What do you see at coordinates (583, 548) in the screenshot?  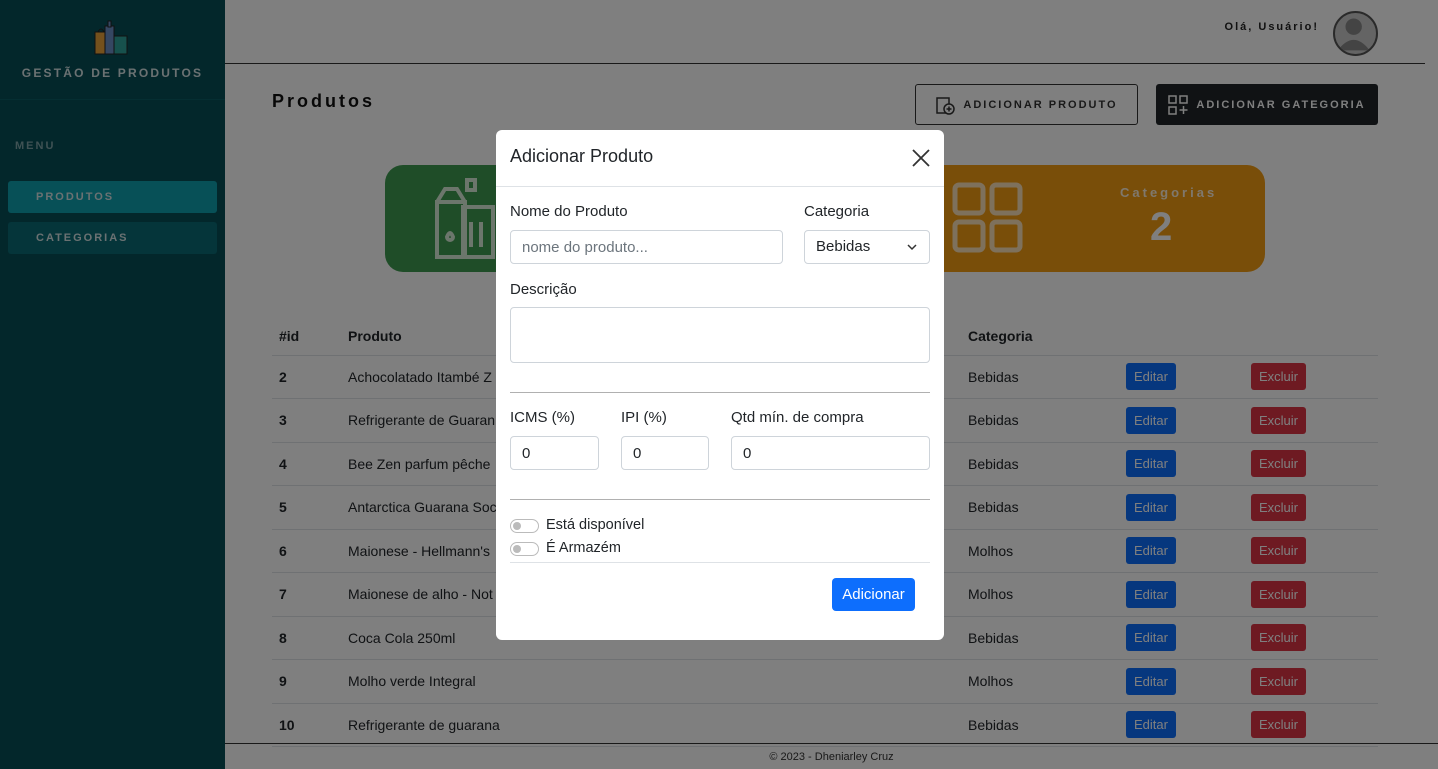 I see `warehouse-label: É Armazém` at bounding box center [583, 548].